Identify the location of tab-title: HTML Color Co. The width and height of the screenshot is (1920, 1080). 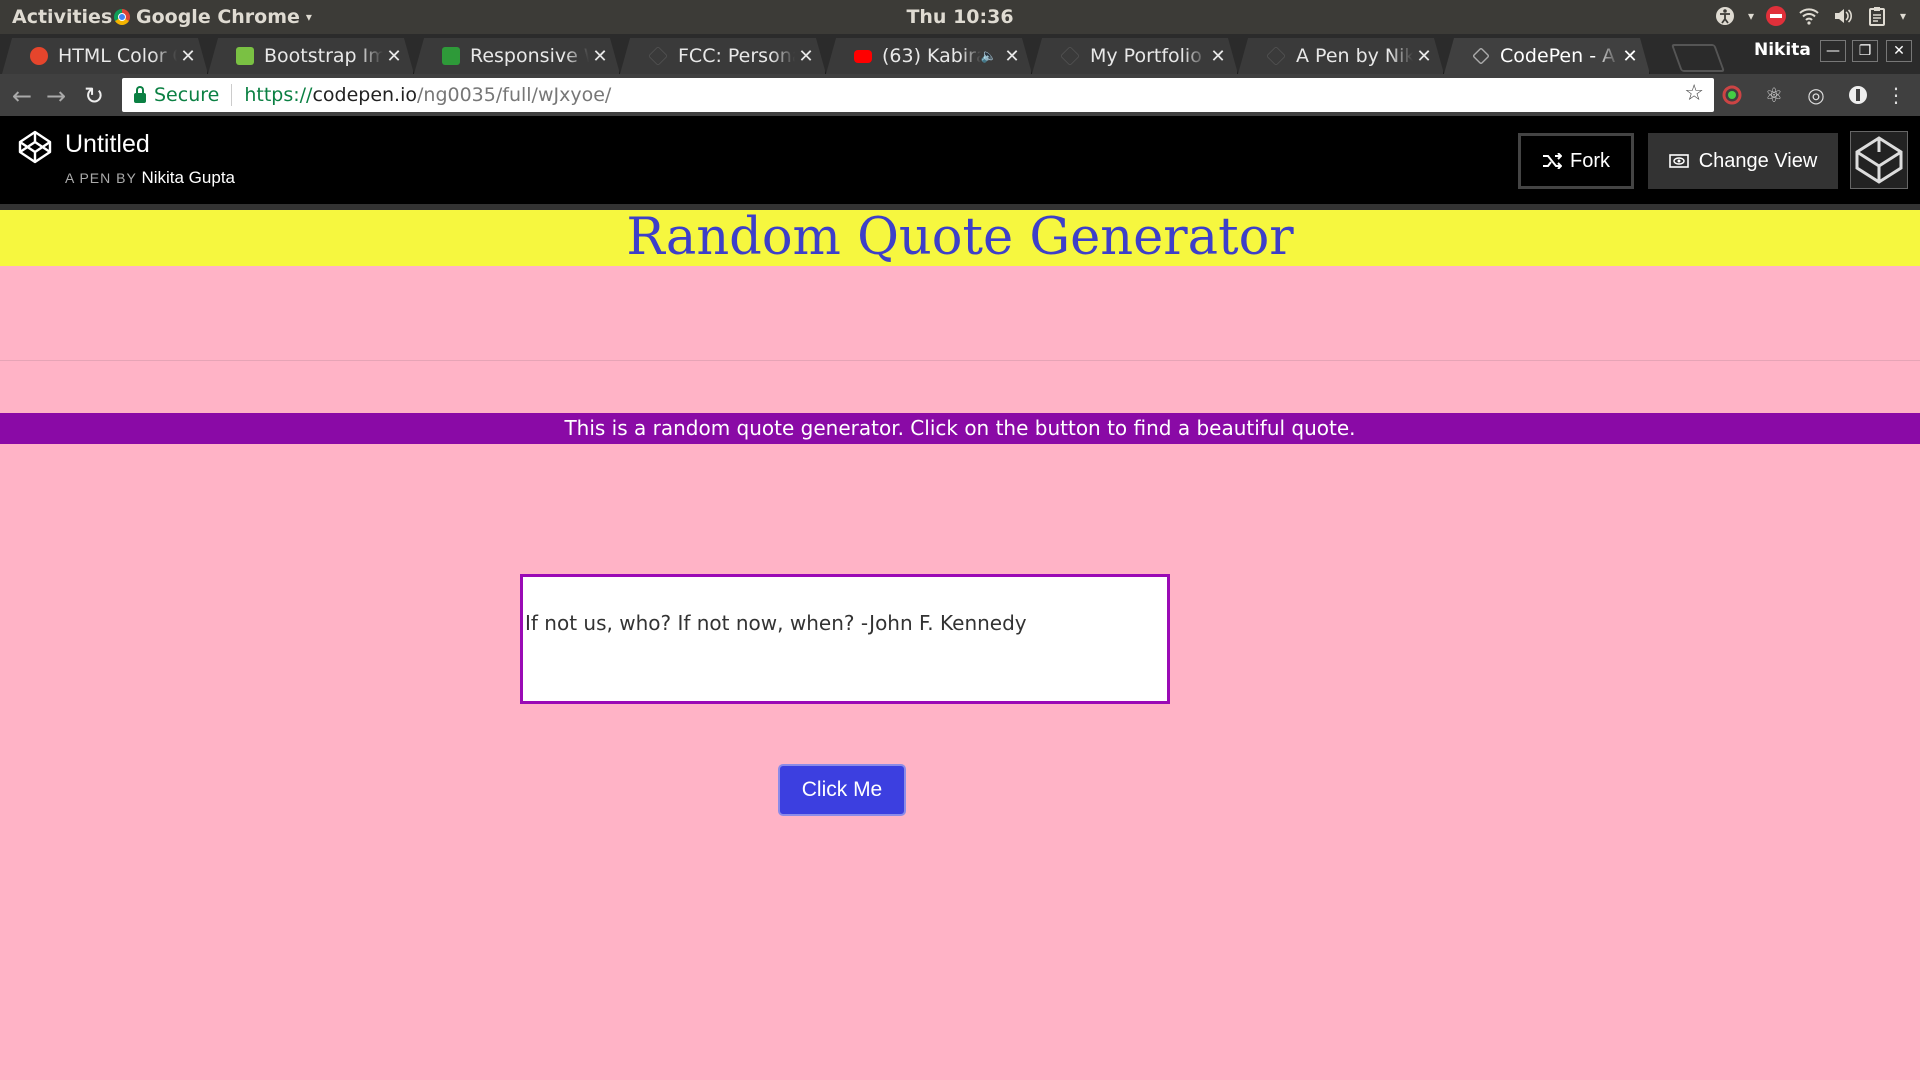
(112, 56).